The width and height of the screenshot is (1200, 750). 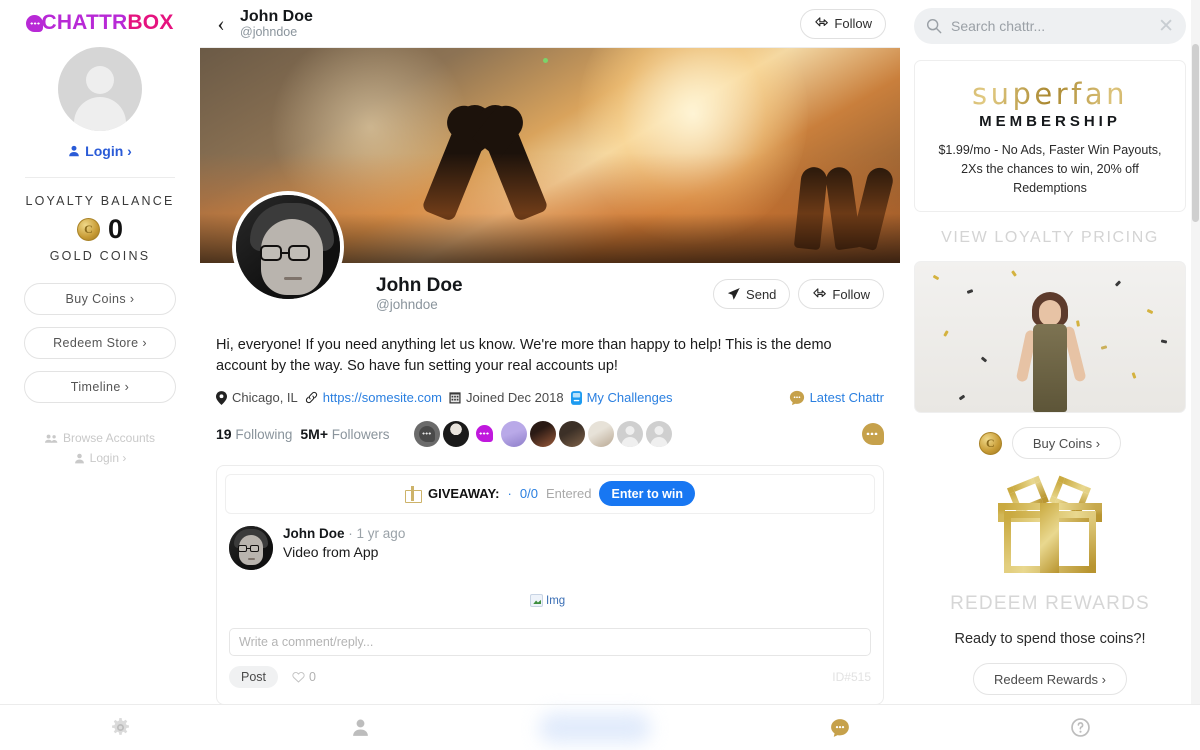 What do you see at coordinates (761, 294) in the screenshot?
I see `send-label: Send` at bounding box center [761, 294].